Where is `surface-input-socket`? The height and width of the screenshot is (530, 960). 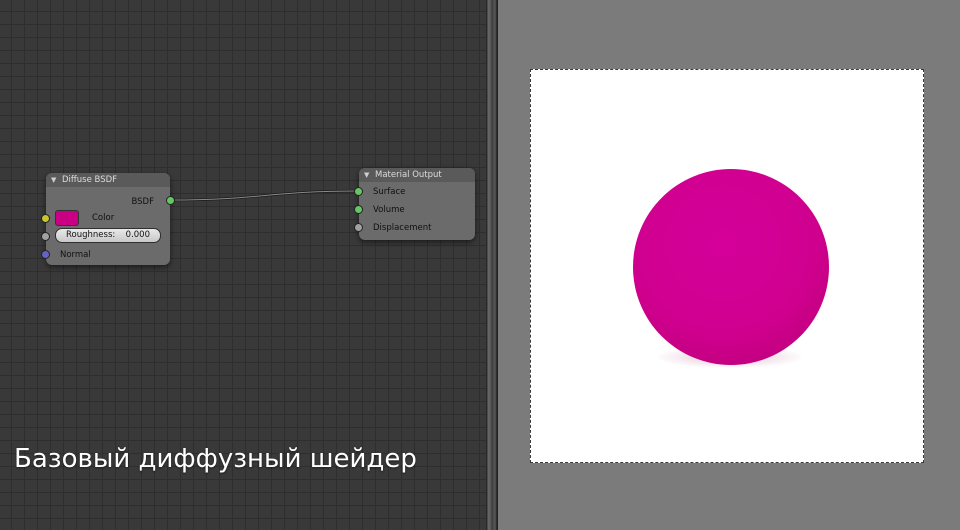 surface-input-socket is located at coordinates (358, 191).